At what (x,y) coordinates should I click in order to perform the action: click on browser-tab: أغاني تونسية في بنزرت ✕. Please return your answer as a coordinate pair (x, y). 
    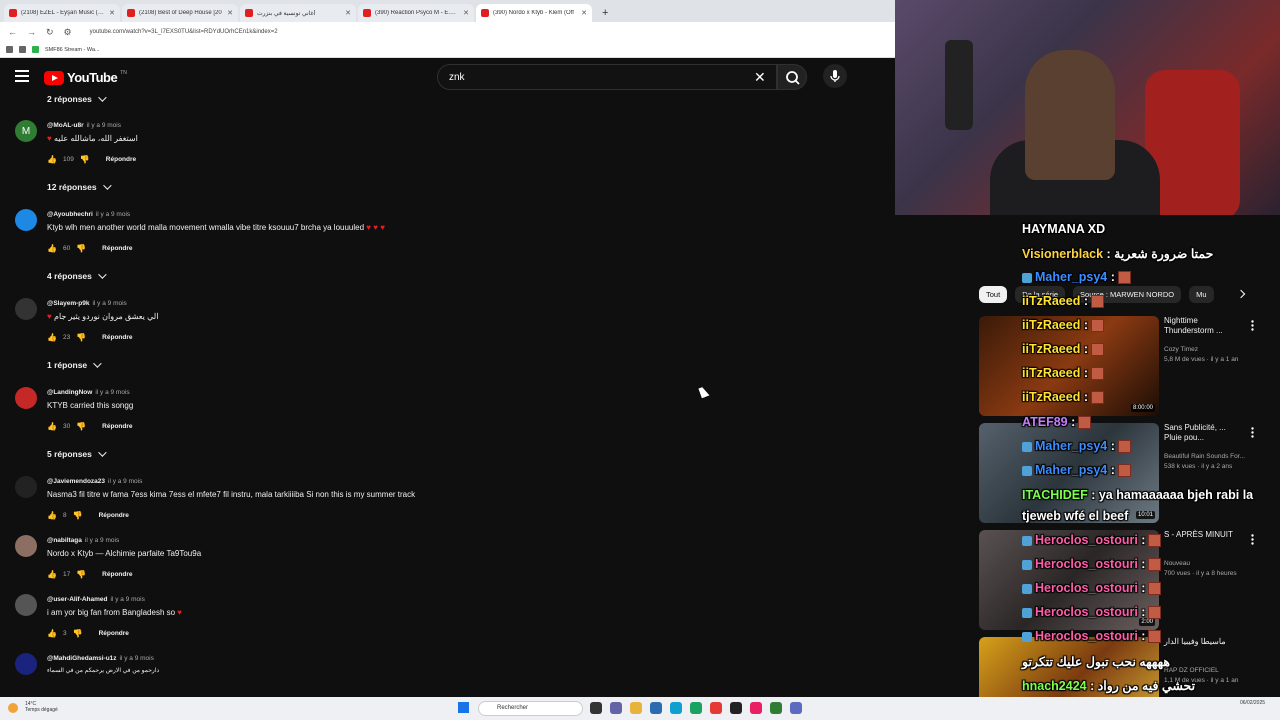
    Looking at the image, I should click on (298, 13).